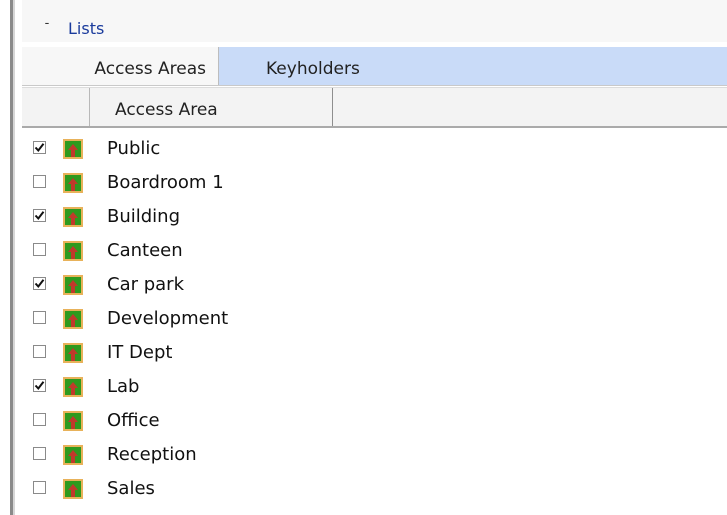 This screenshot has width=727, height=515. I want to click on list-item-2: Building, so click(363, 217).